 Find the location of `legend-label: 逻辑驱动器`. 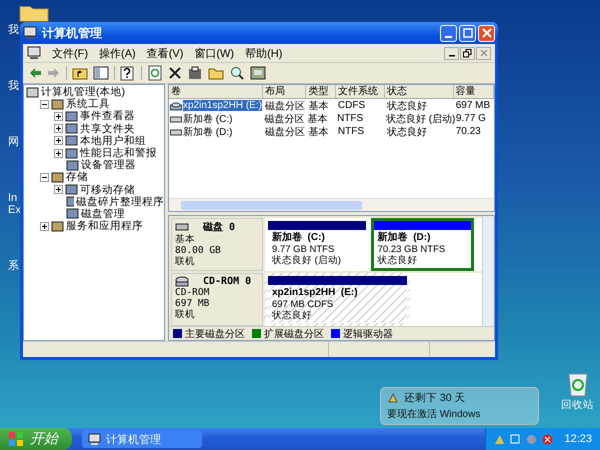

legend-label: 逻辑驱动器 is located at coordinates (368, 334).